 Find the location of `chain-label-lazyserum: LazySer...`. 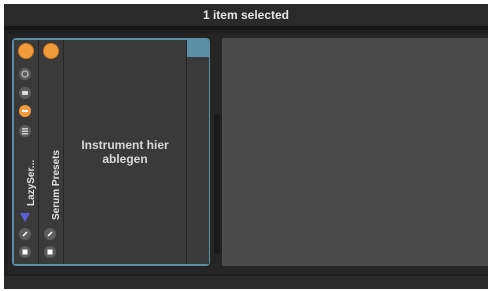

chain-label-lazyserum: LazySer... is located at coordinates (31, 182).